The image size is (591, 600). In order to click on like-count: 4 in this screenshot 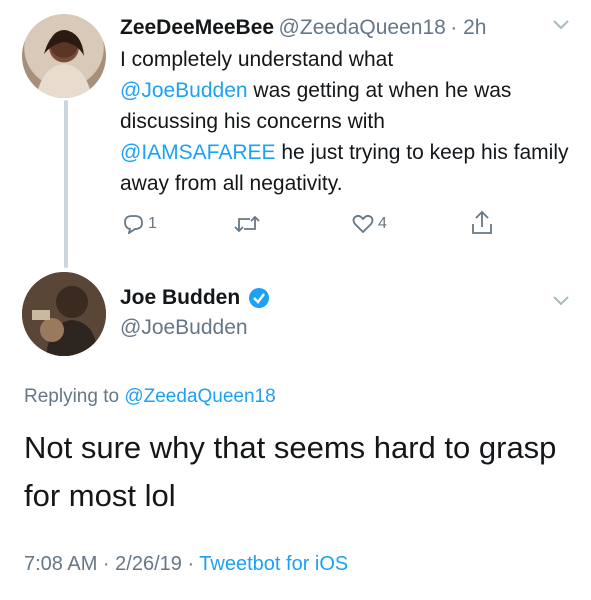, I will do `click(382, 223)`.